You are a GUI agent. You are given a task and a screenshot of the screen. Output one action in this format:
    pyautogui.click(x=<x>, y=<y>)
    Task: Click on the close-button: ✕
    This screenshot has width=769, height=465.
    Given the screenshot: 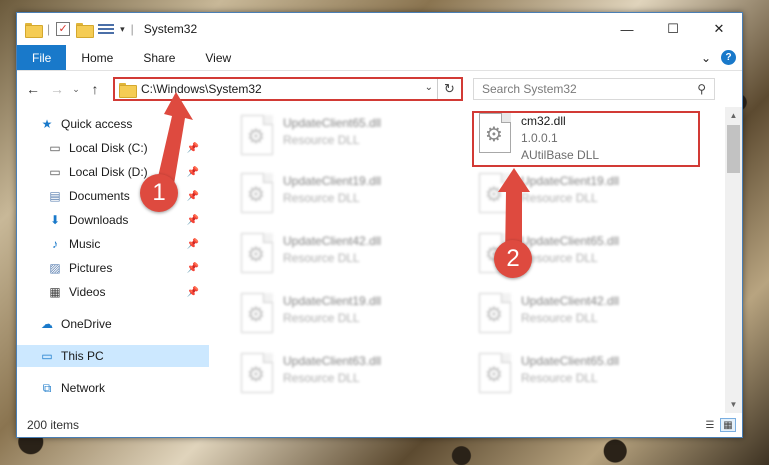 What is the action you would take?
    pyautogui.click(x=719, y=29)
    